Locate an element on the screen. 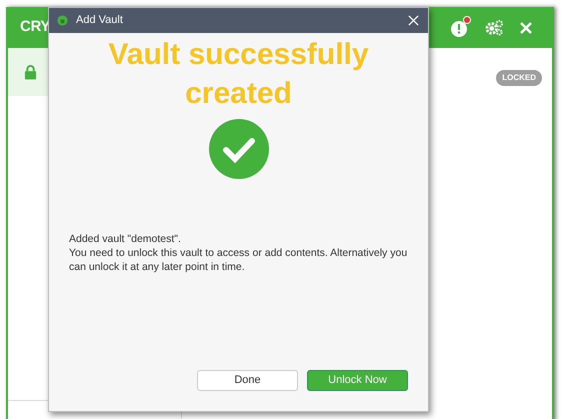 This screenshot has width=562, height=419. success-heading: Vault successfully created is located at coordinates (238, 74).